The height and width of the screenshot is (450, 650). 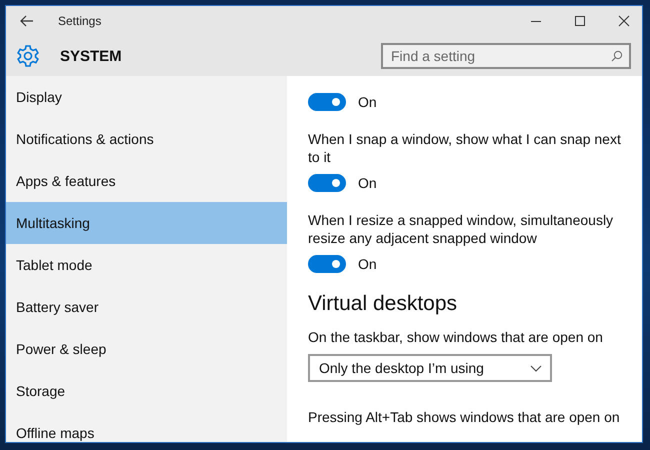 What do you see at coordinates (146, 307) in the screenshot?
I see `sidebar-item: Battery saver` at bounding box center [146, 307].